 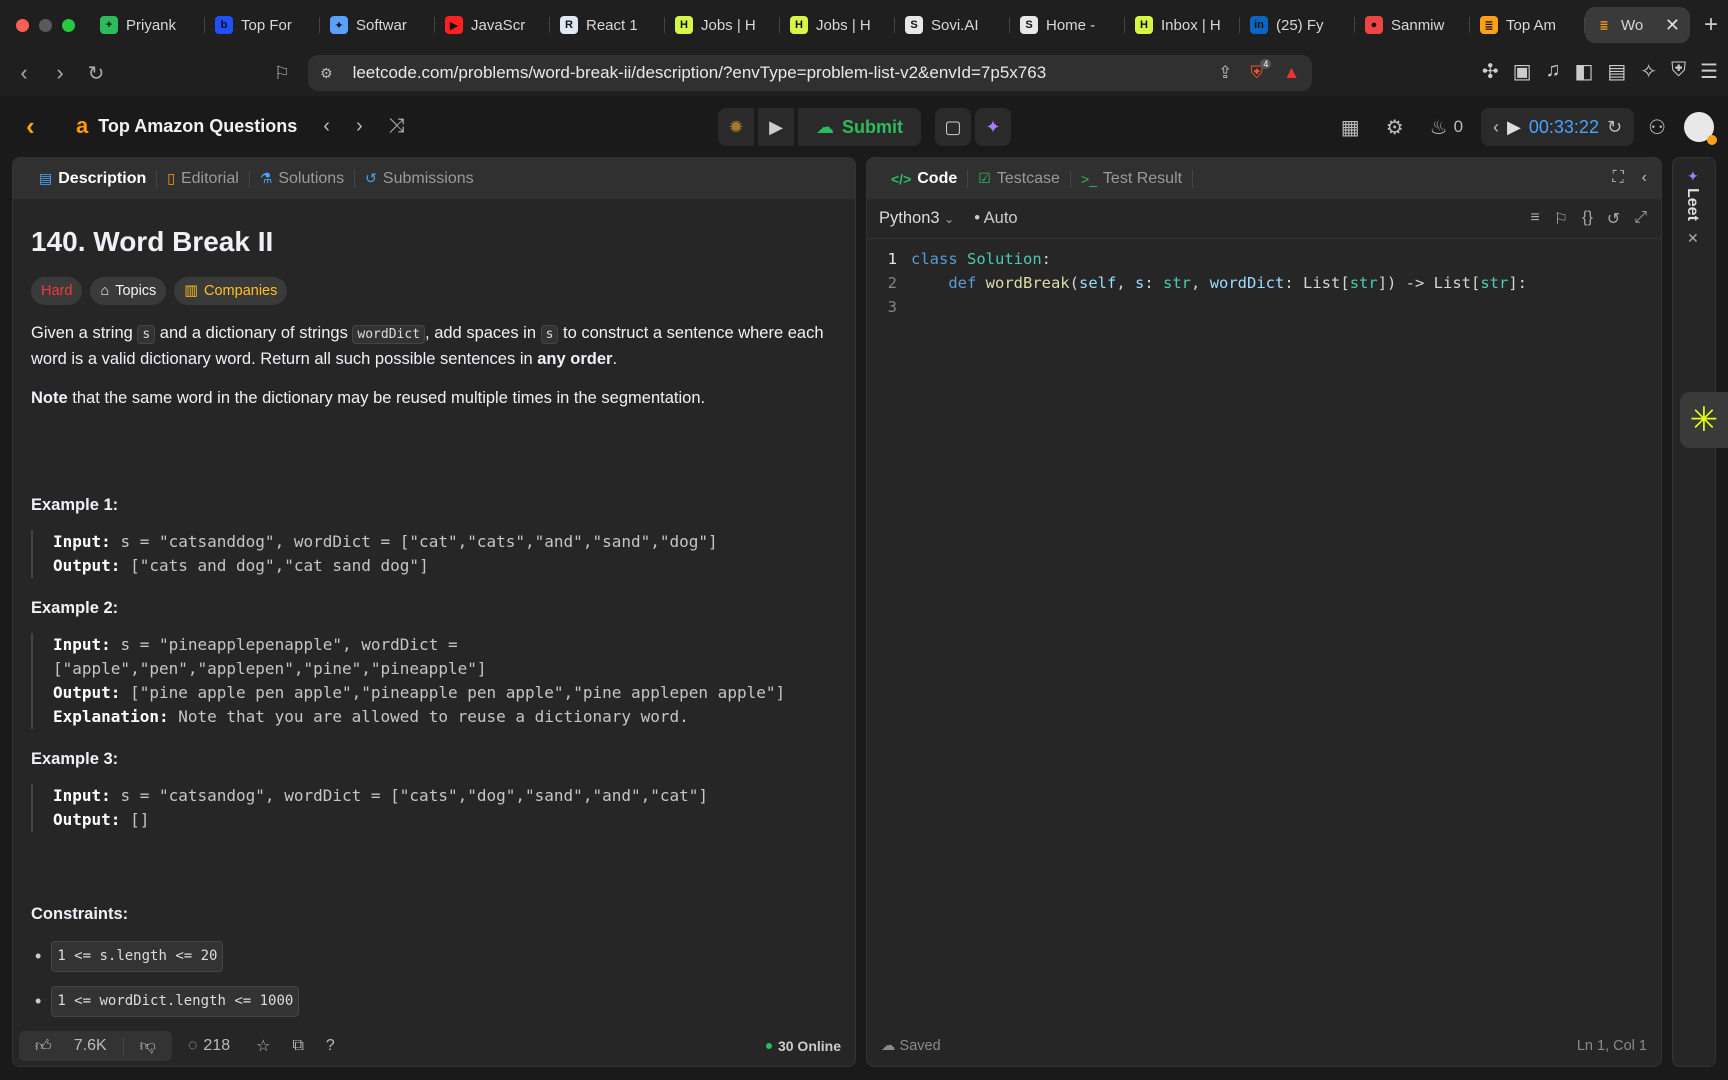 I want to click on browser-tab: ▶ JavaScr, so click(x=492, y=25).